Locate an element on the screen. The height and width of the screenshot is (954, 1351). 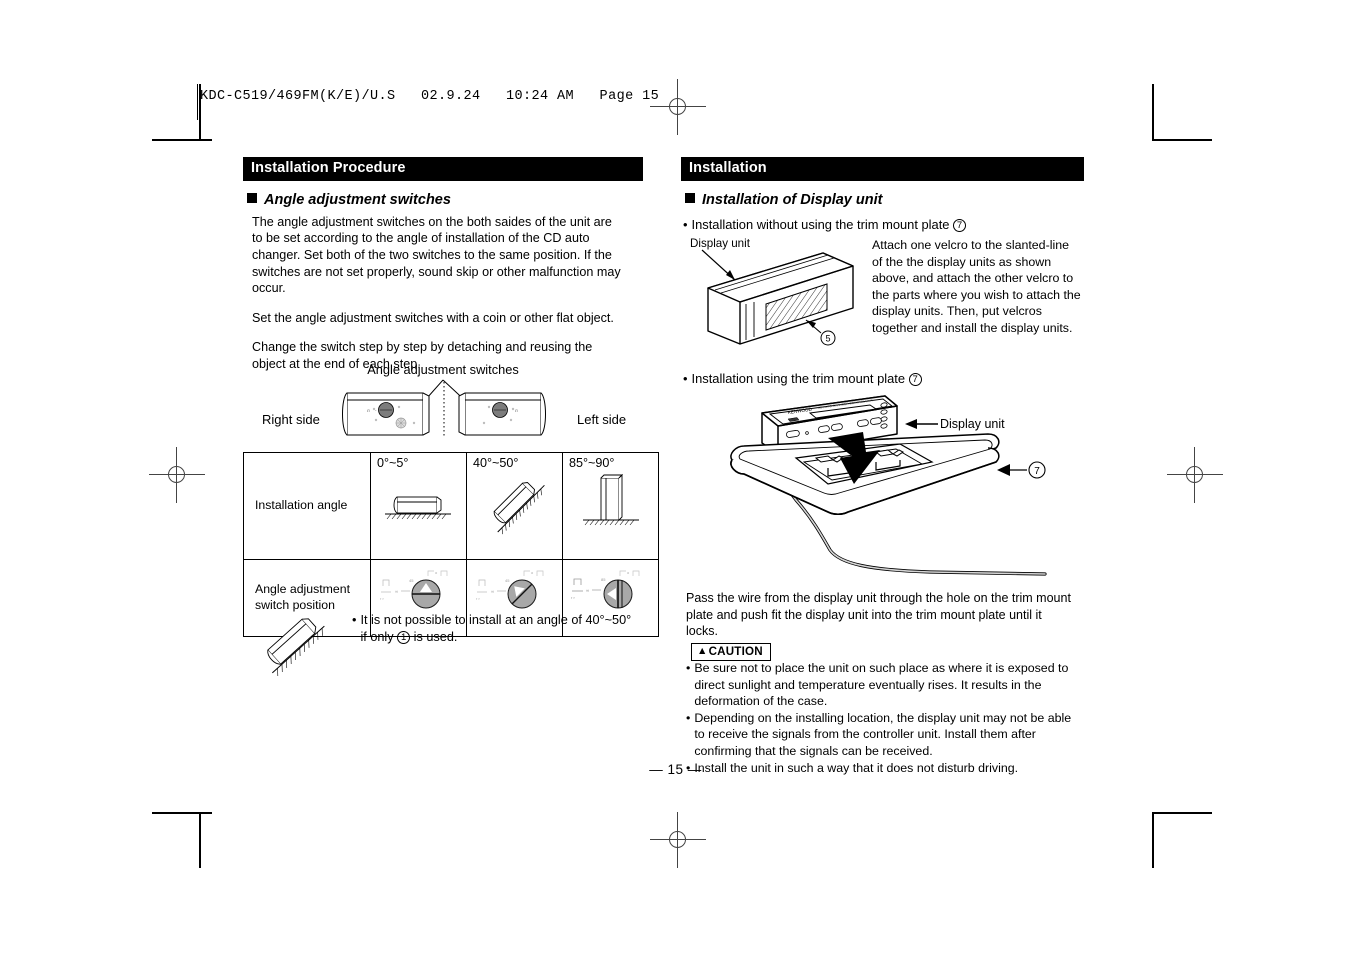
crop-mark-bottom-left-h is located at coordinates (182, 813).